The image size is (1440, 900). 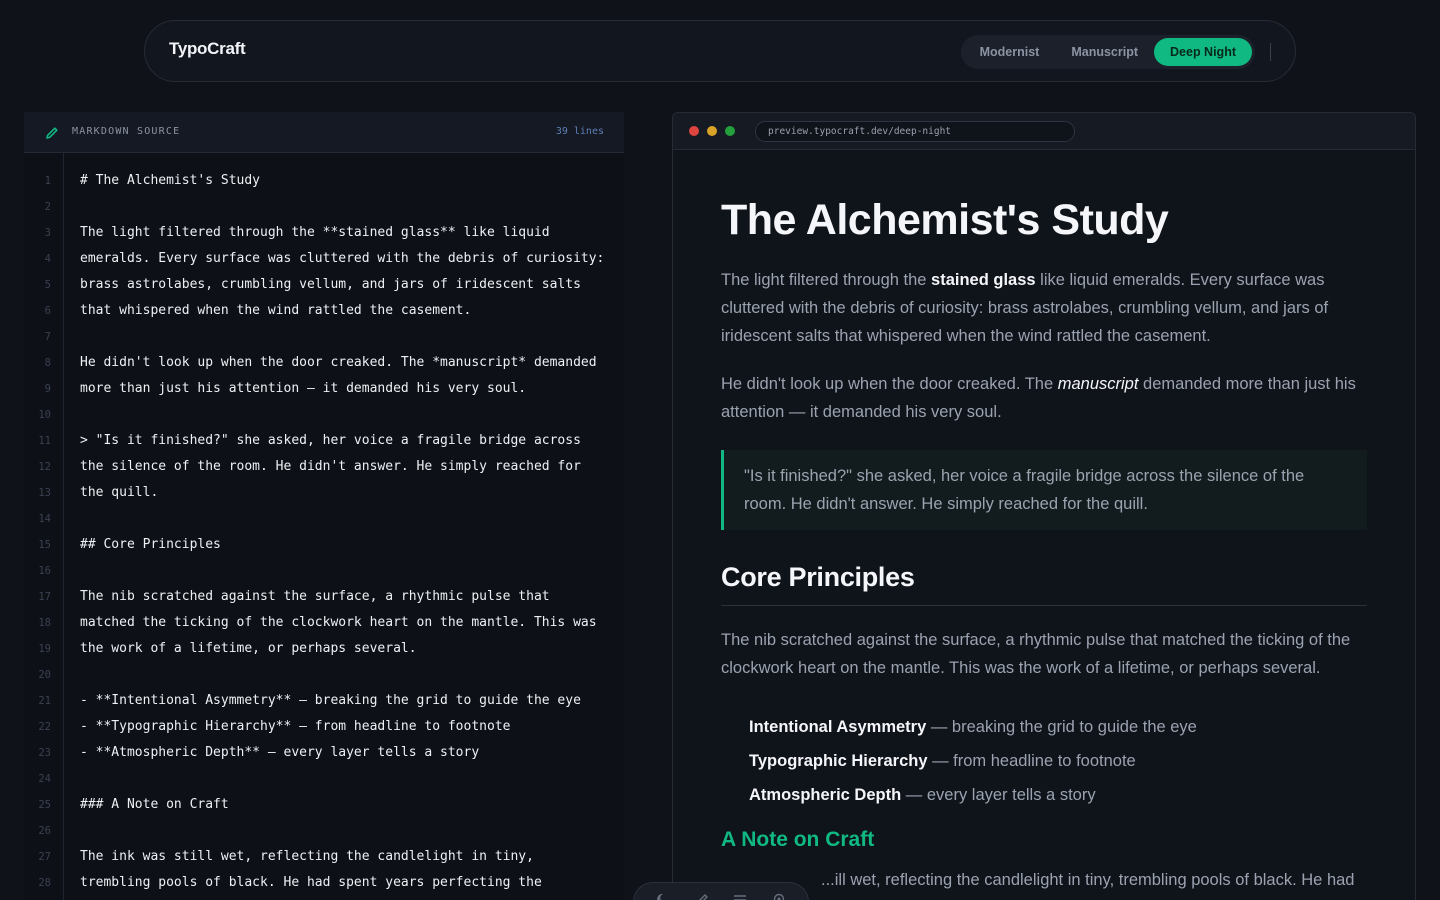 I want to click on line-text: the quill., so click(x=119, y=493).